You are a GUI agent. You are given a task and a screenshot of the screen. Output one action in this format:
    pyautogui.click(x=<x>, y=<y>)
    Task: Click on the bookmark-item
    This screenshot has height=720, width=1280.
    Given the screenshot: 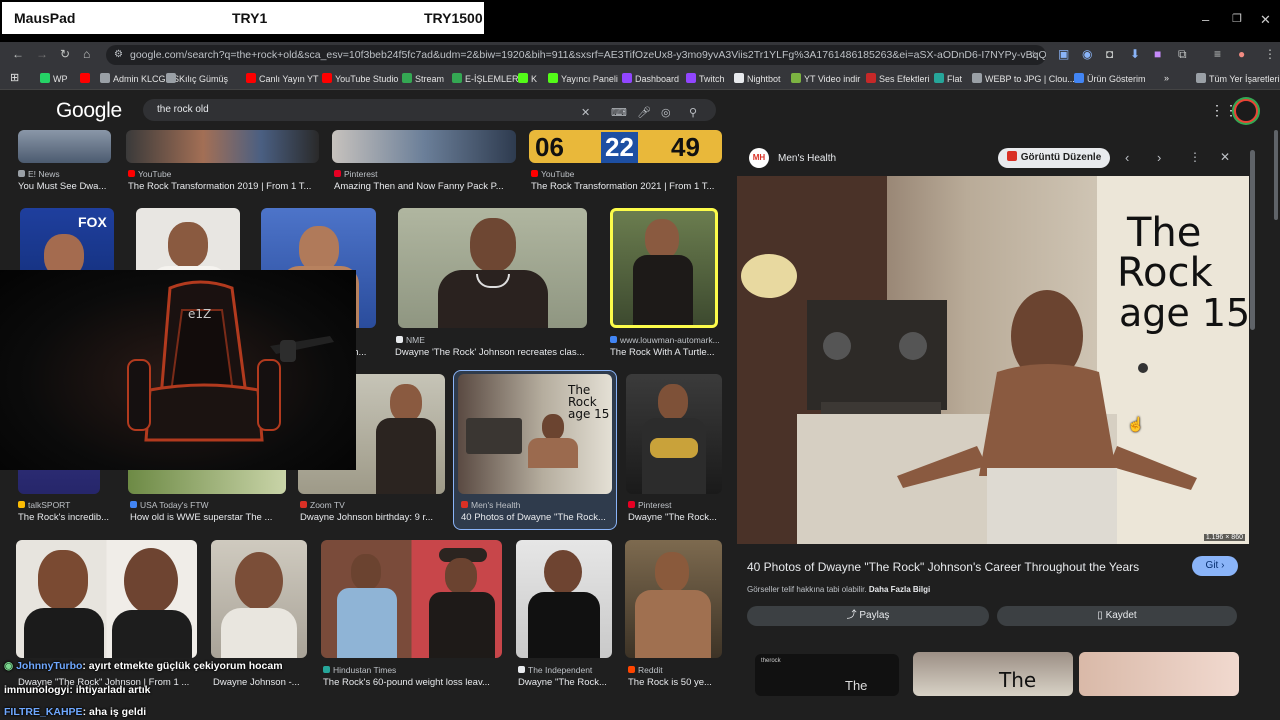 What is the action you would take?
    pyautogui.click(x=86, y=78)
    